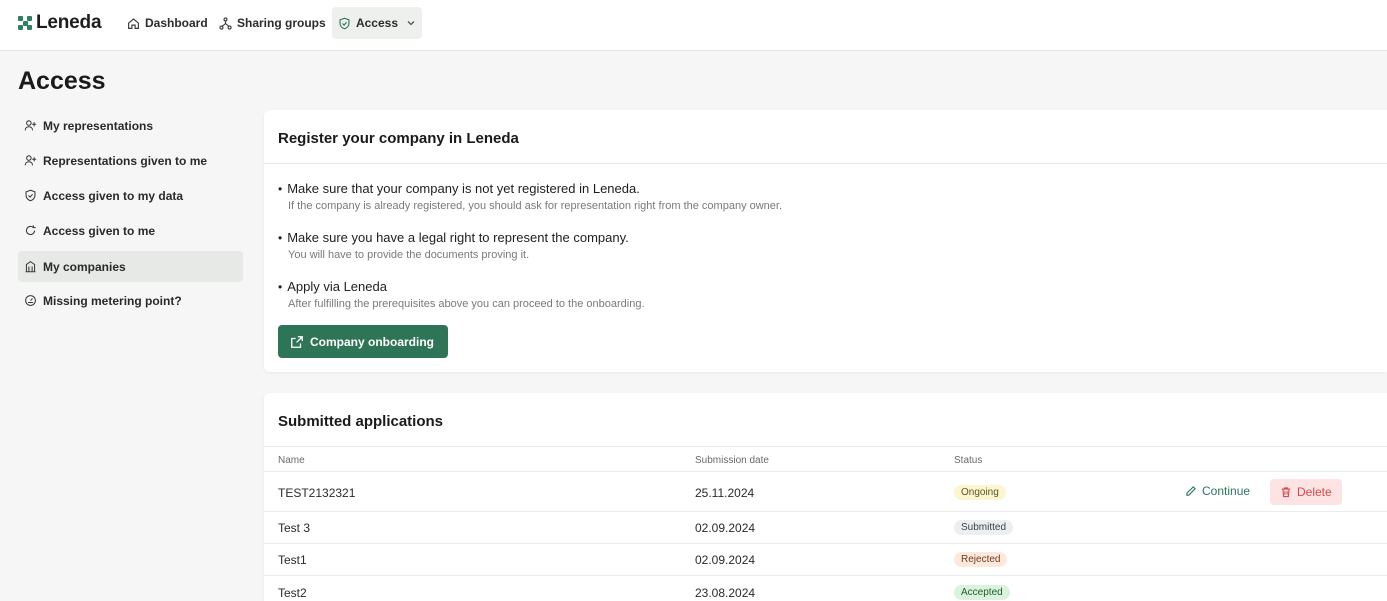 This screenshot has height=601, width=1387. What do you see at coordinates (225, 23) in the screenshot?
I see `share-icon` at bounding box center [225, 23].